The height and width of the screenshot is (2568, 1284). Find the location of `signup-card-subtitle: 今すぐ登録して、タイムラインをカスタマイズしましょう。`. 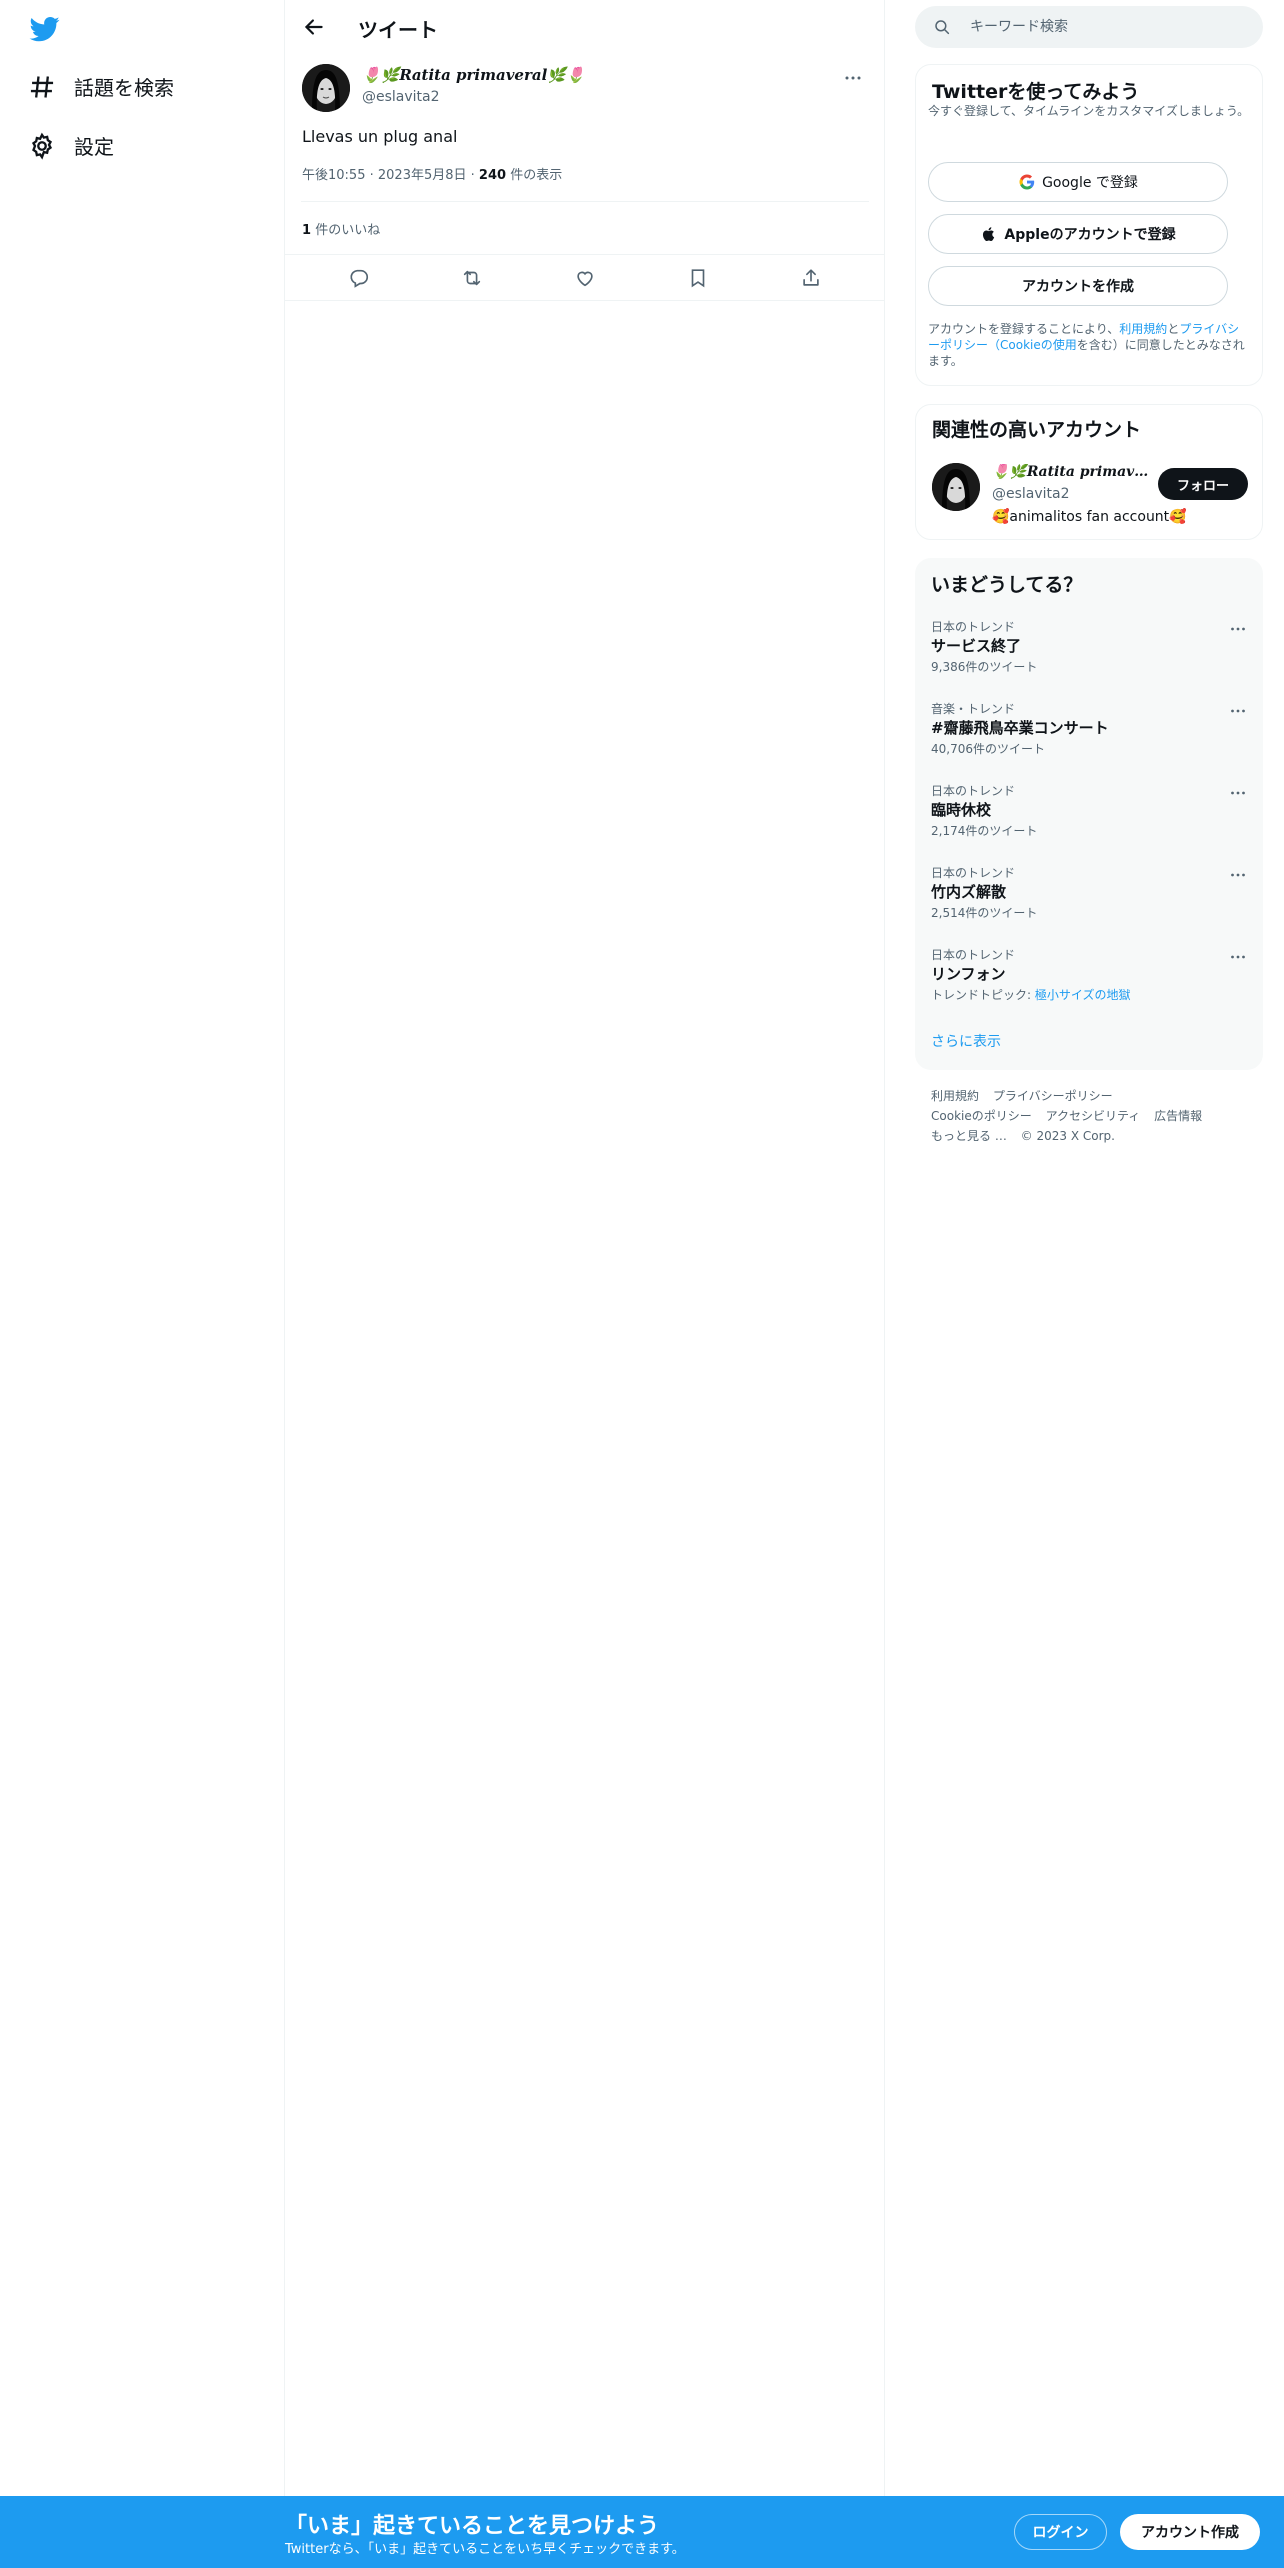

signup-card-subtitle: 今すぐ登録して、タイムラインをカスタマイズしましょう。 is located at coordinates (1089, 111).